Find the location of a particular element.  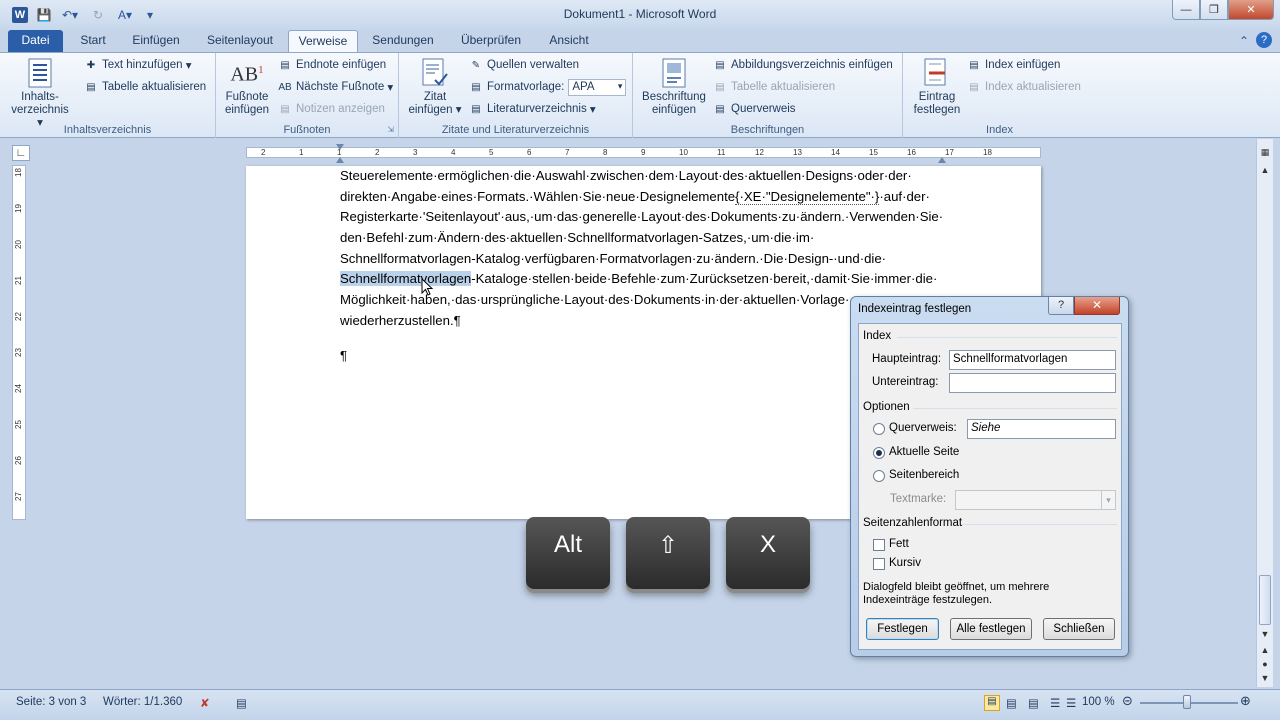

maximize-button: ❐ is located at coordinates (1214, 10).